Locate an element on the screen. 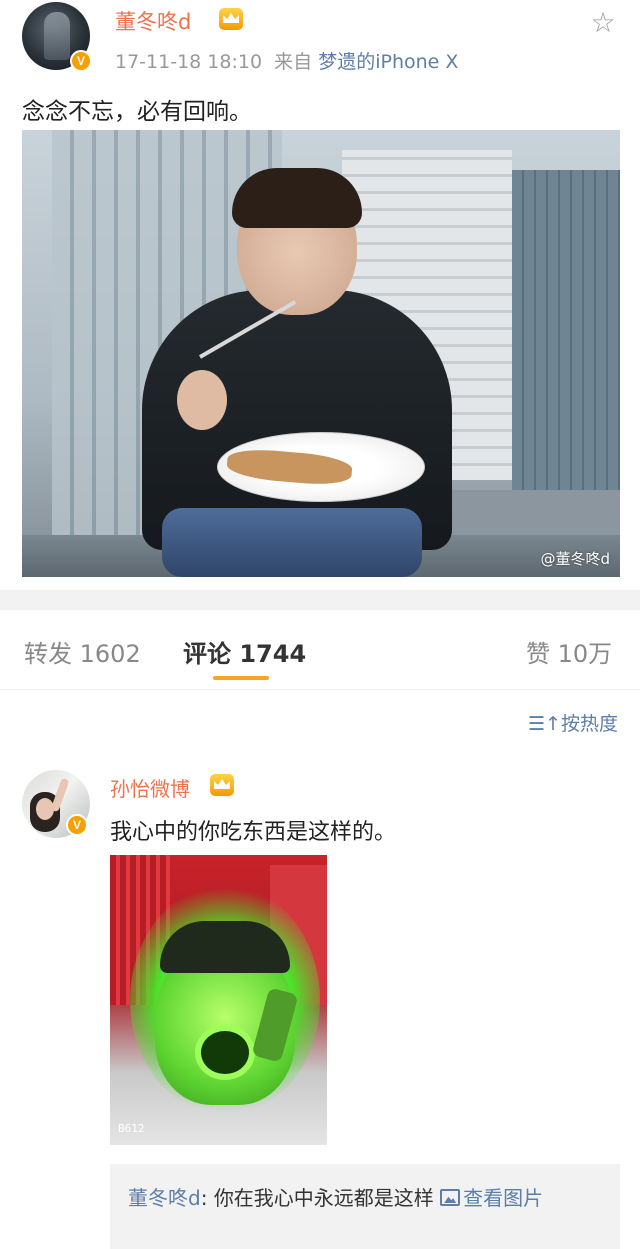  tab-comments: 评论 1744 is located at coordinates (244, 651).